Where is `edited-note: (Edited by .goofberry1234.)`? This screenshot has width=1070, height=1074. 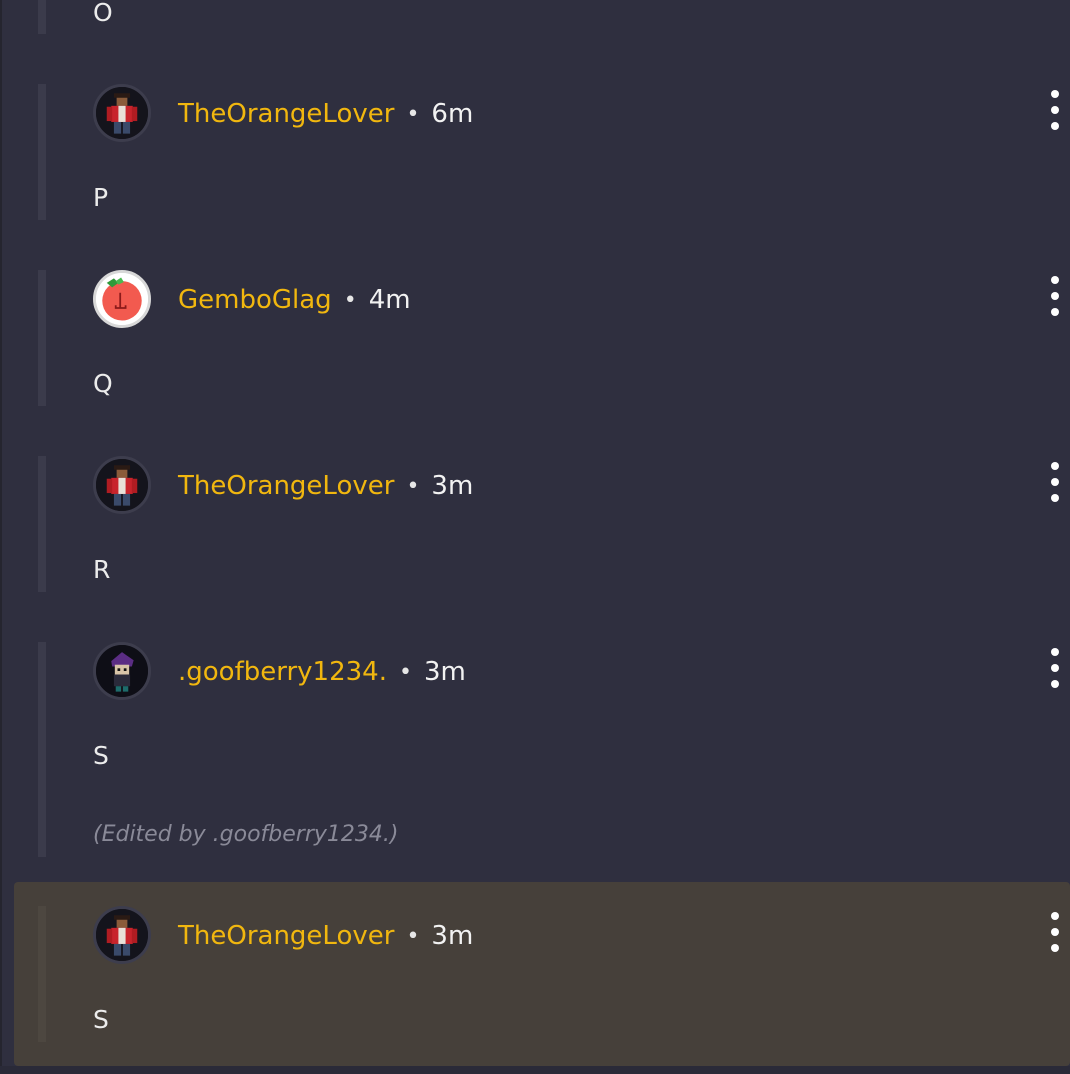
edited-note: (Edited by .goofberry1234.) is located at coordinates (246, 834).